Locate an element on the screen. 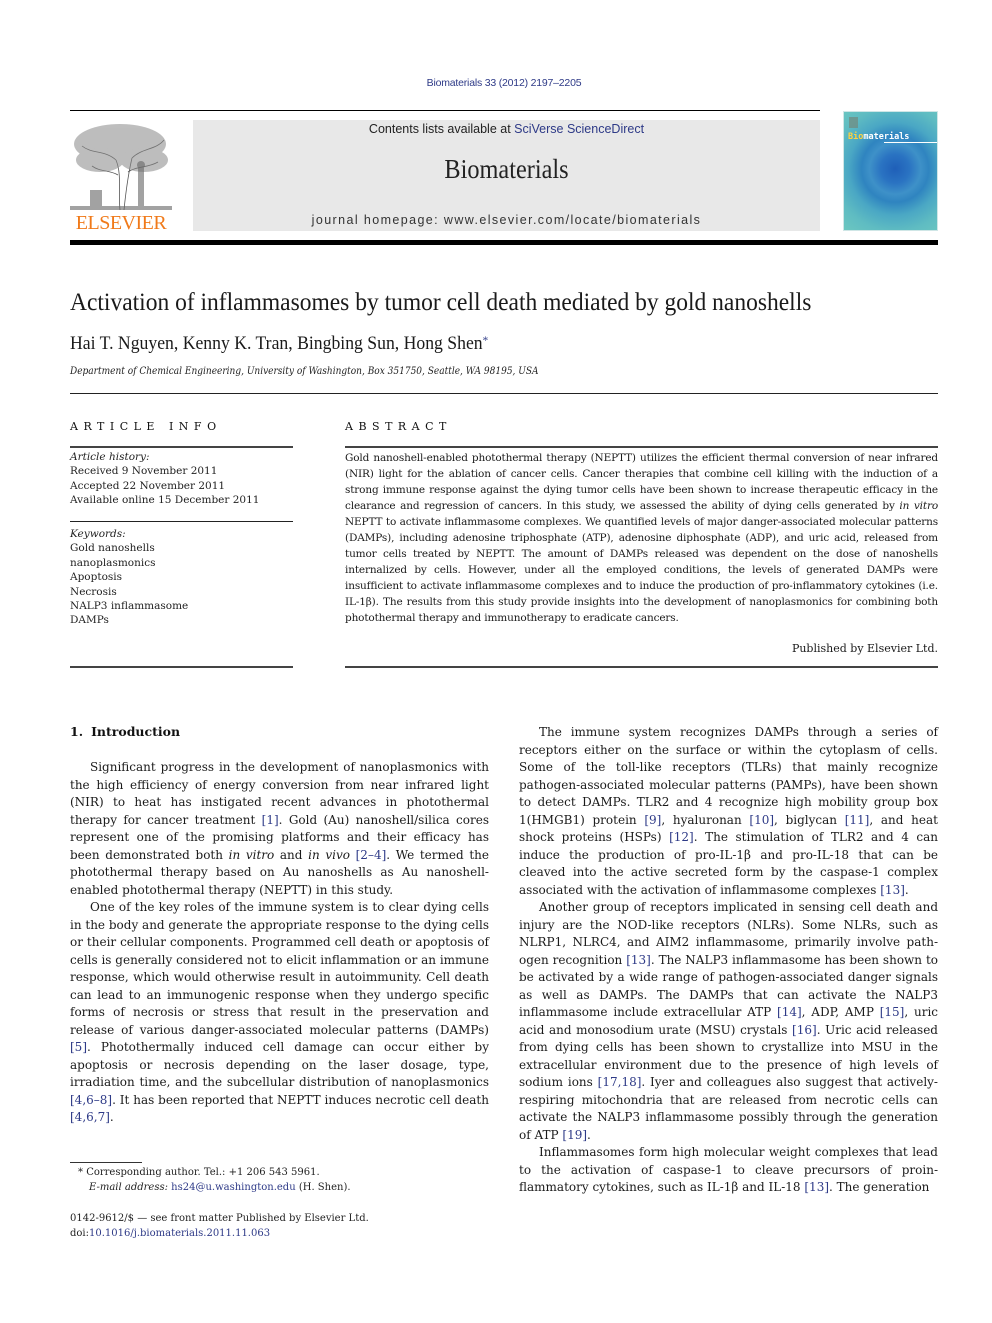 This screenshot has width=992, height=1323. email-label: E-mail address: is located at coordinates (128, 1187).